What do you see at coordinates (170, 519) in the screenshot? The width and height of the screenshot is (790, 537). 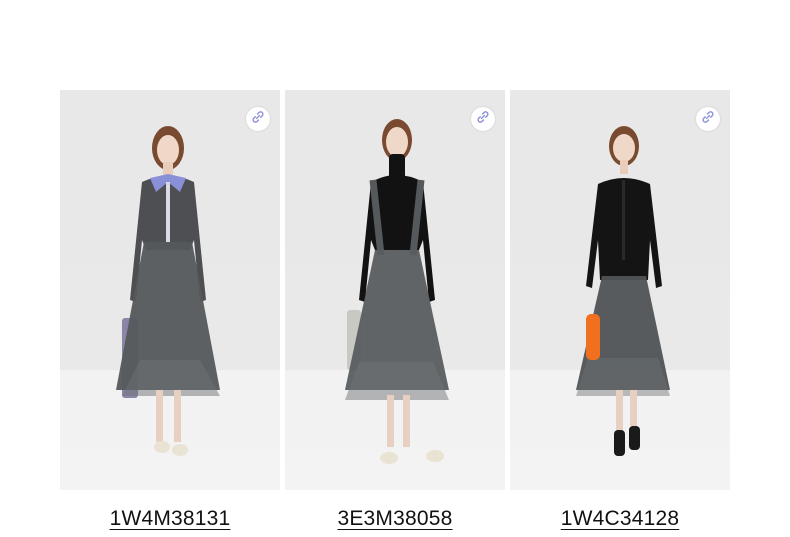 I see `product-code-link: 1W4M38131` at bounding box center [170, 519].